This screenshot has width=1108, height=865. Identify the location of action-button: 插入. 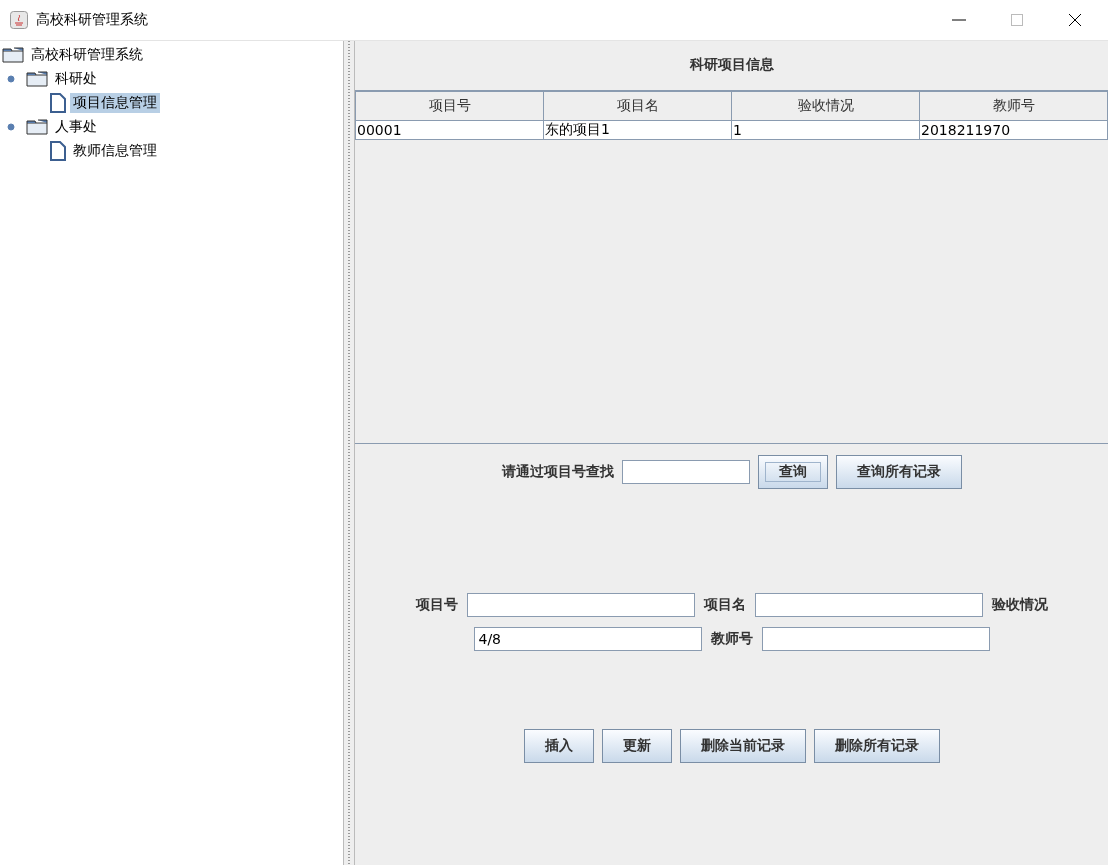
(558, 746).